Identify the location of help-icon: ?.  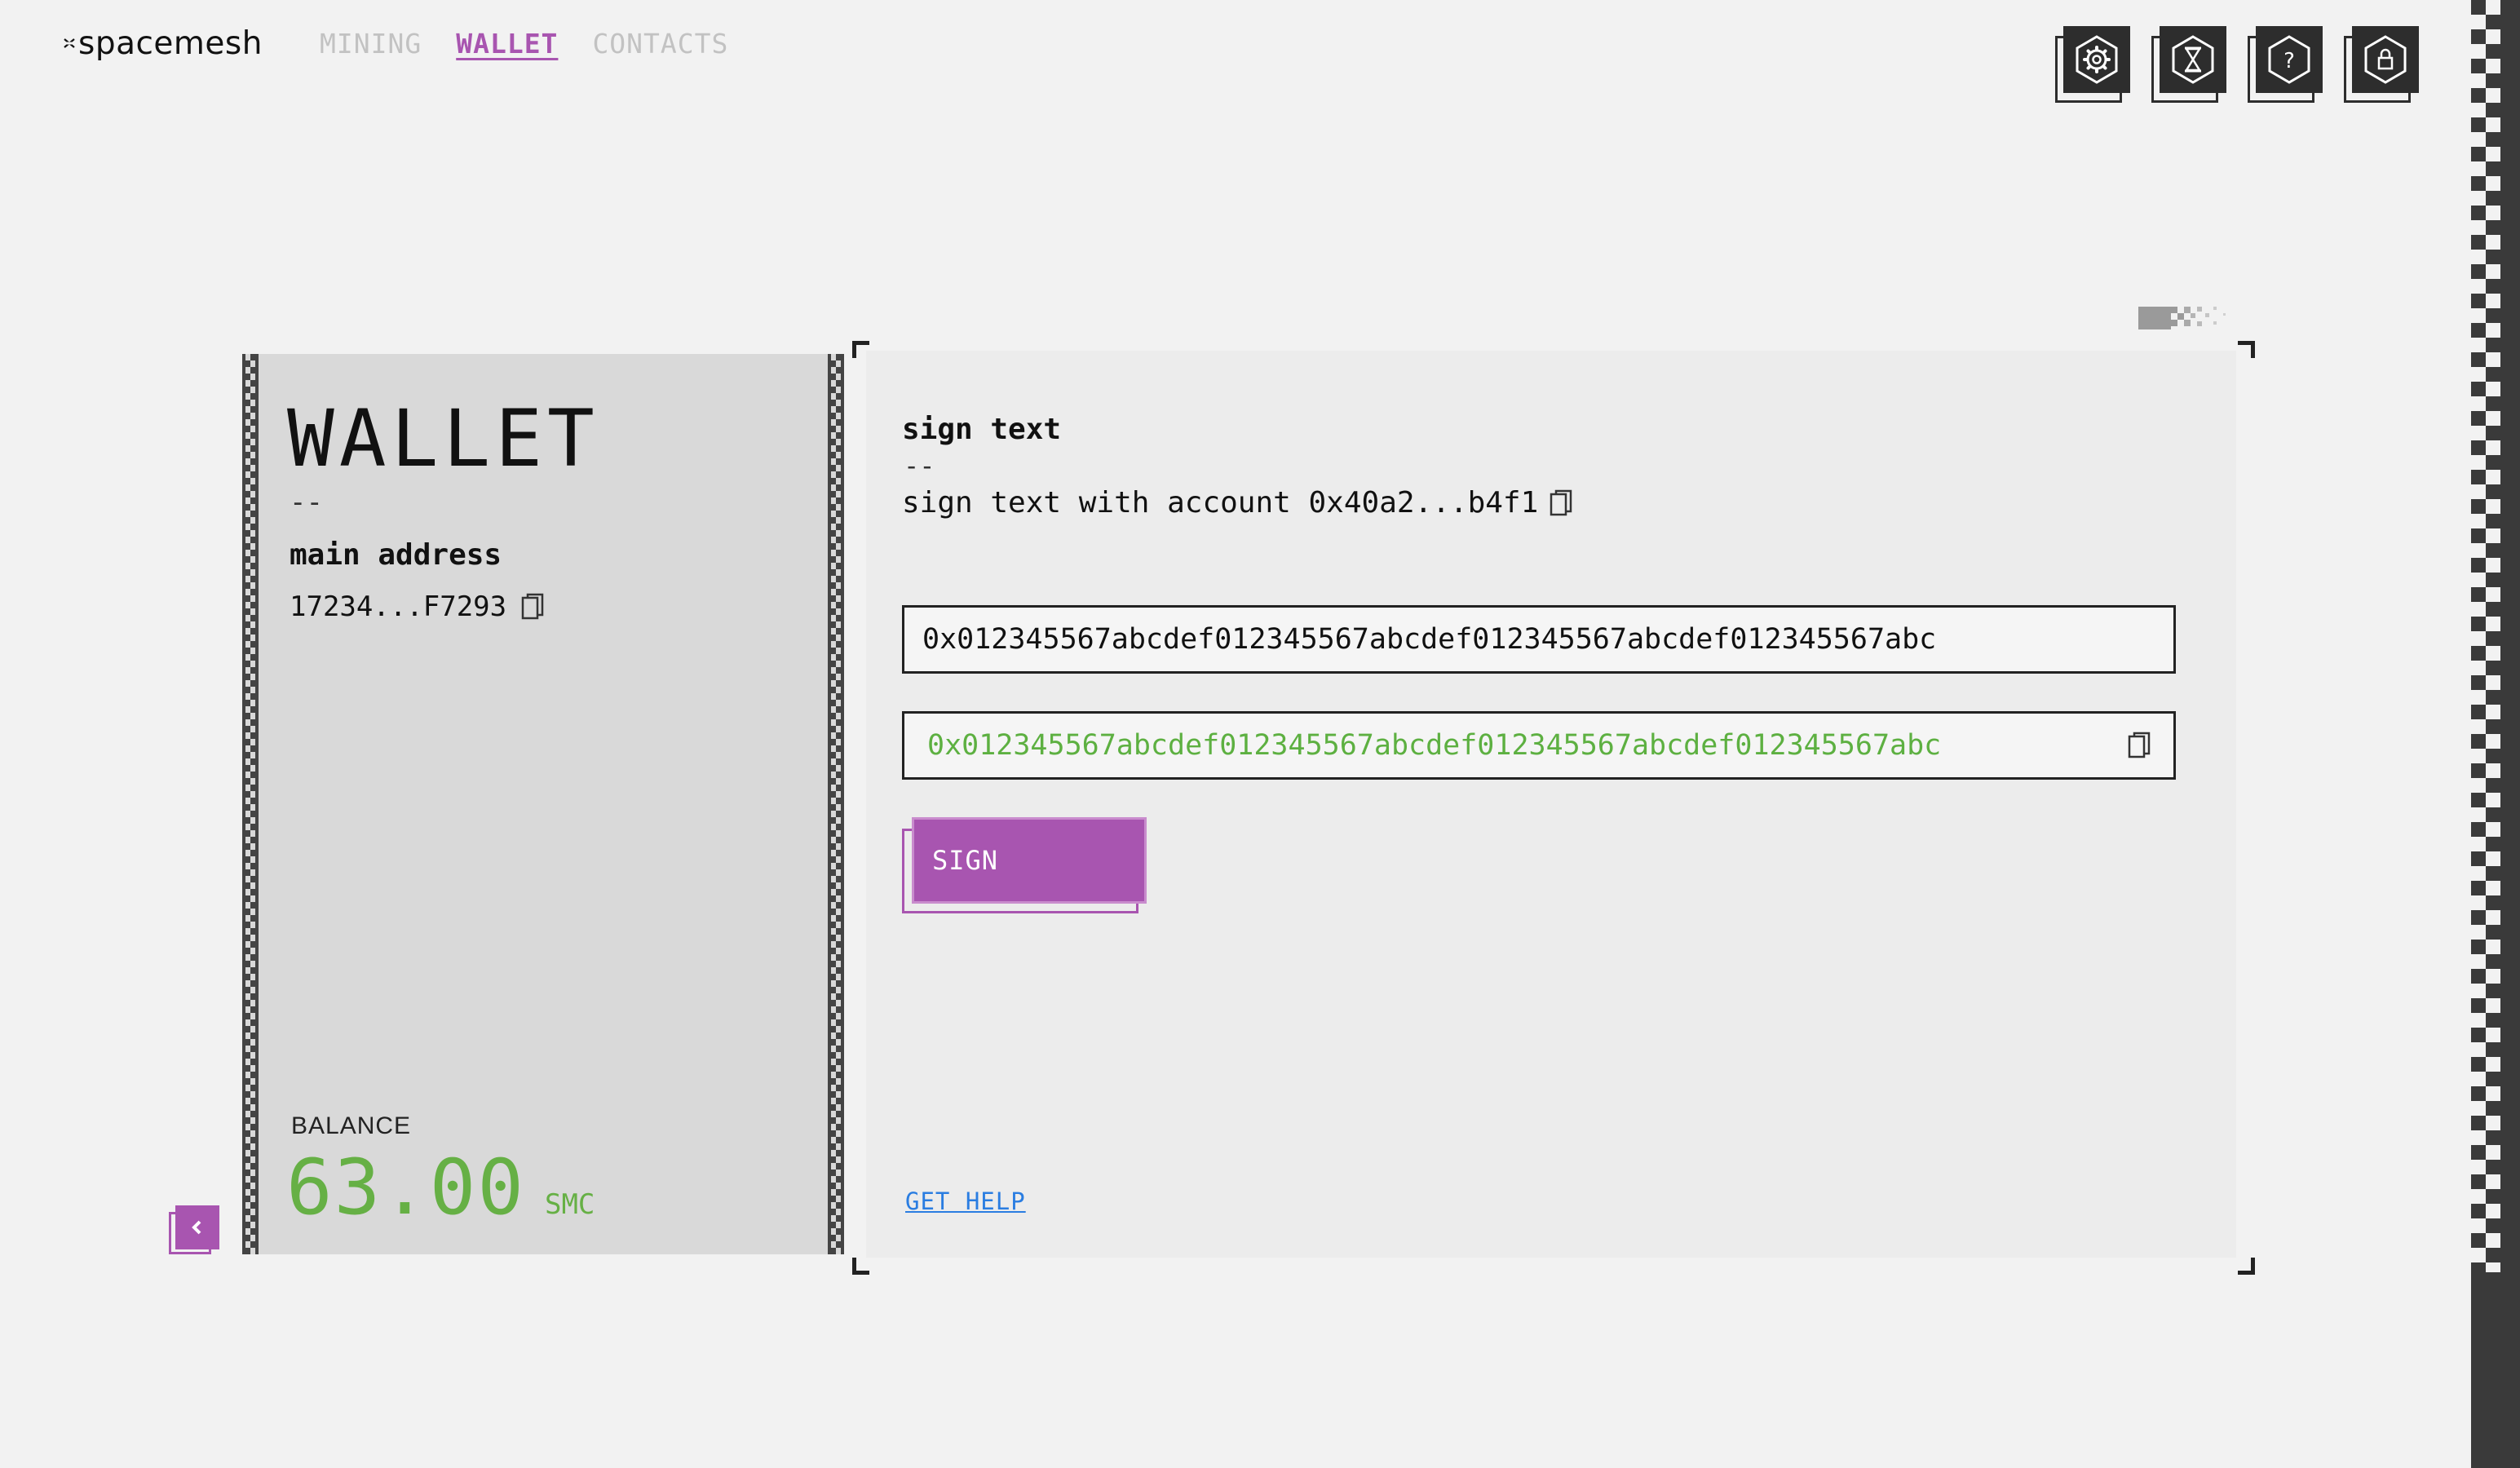
(2289, 59).